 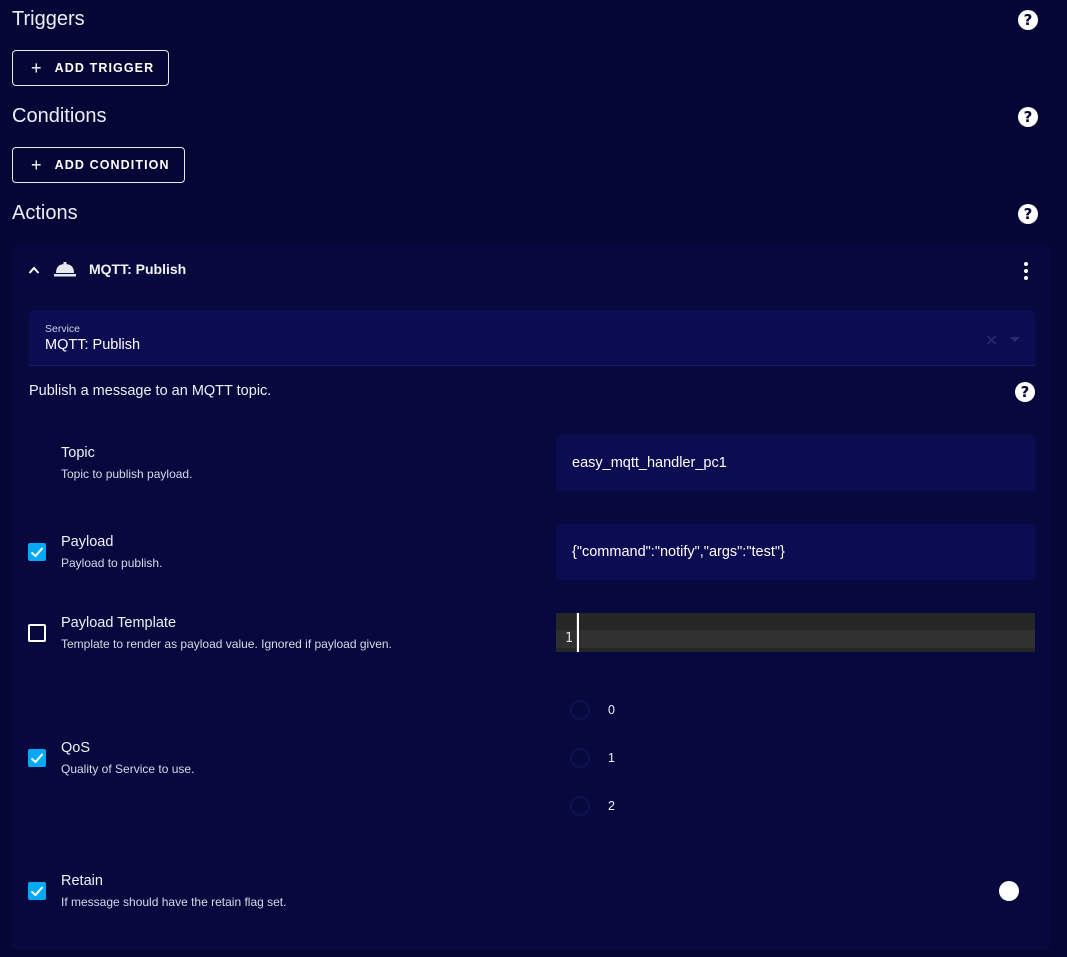 What do you see at coordinates (128, 769) in the screenshot?
I see `qos-description: Quality of Service to use.` at bounding box center [128, 769].